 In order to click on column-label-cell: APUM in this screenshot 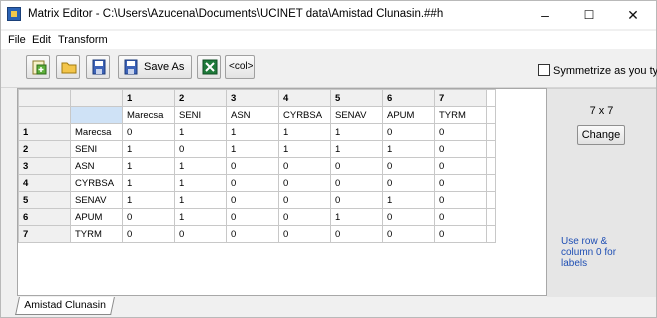, I will do `click(408, 115)`.